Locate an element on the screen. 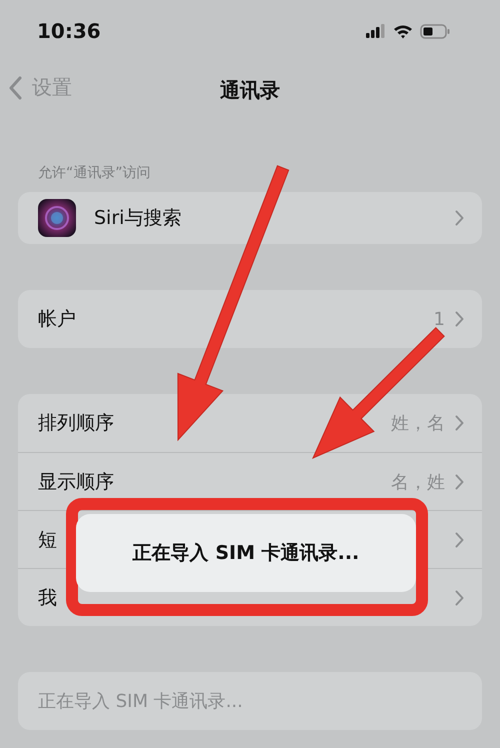 This screenshot has width=500, height=748. status-time: 10:36 is located at coordinates (69, 31).